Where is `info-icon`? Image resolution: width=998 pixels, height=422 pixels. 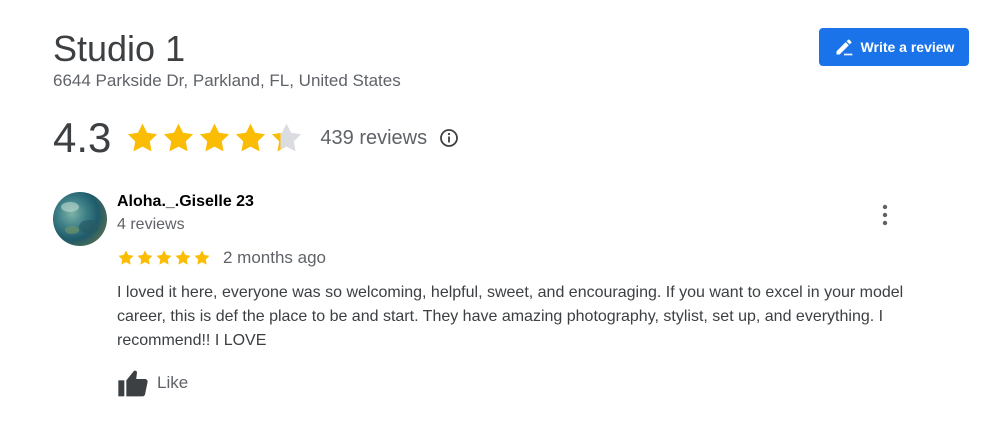
info-icon is located at coordinates (449, 138).